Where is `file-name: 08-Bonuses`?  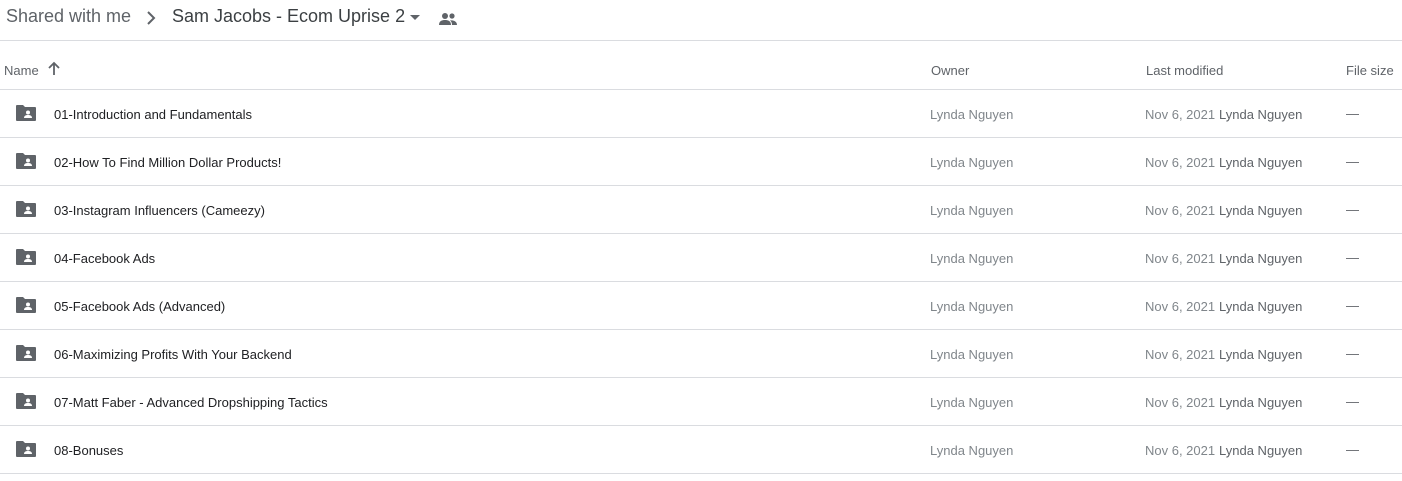 file-name: 08-Bonuses is located at coordinates (89, 450).